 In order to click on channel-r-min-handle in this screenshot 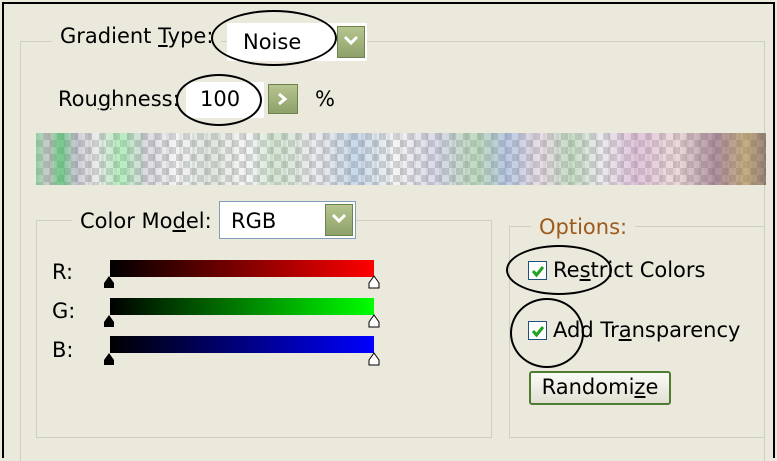, I will do `click(109, 282)`.